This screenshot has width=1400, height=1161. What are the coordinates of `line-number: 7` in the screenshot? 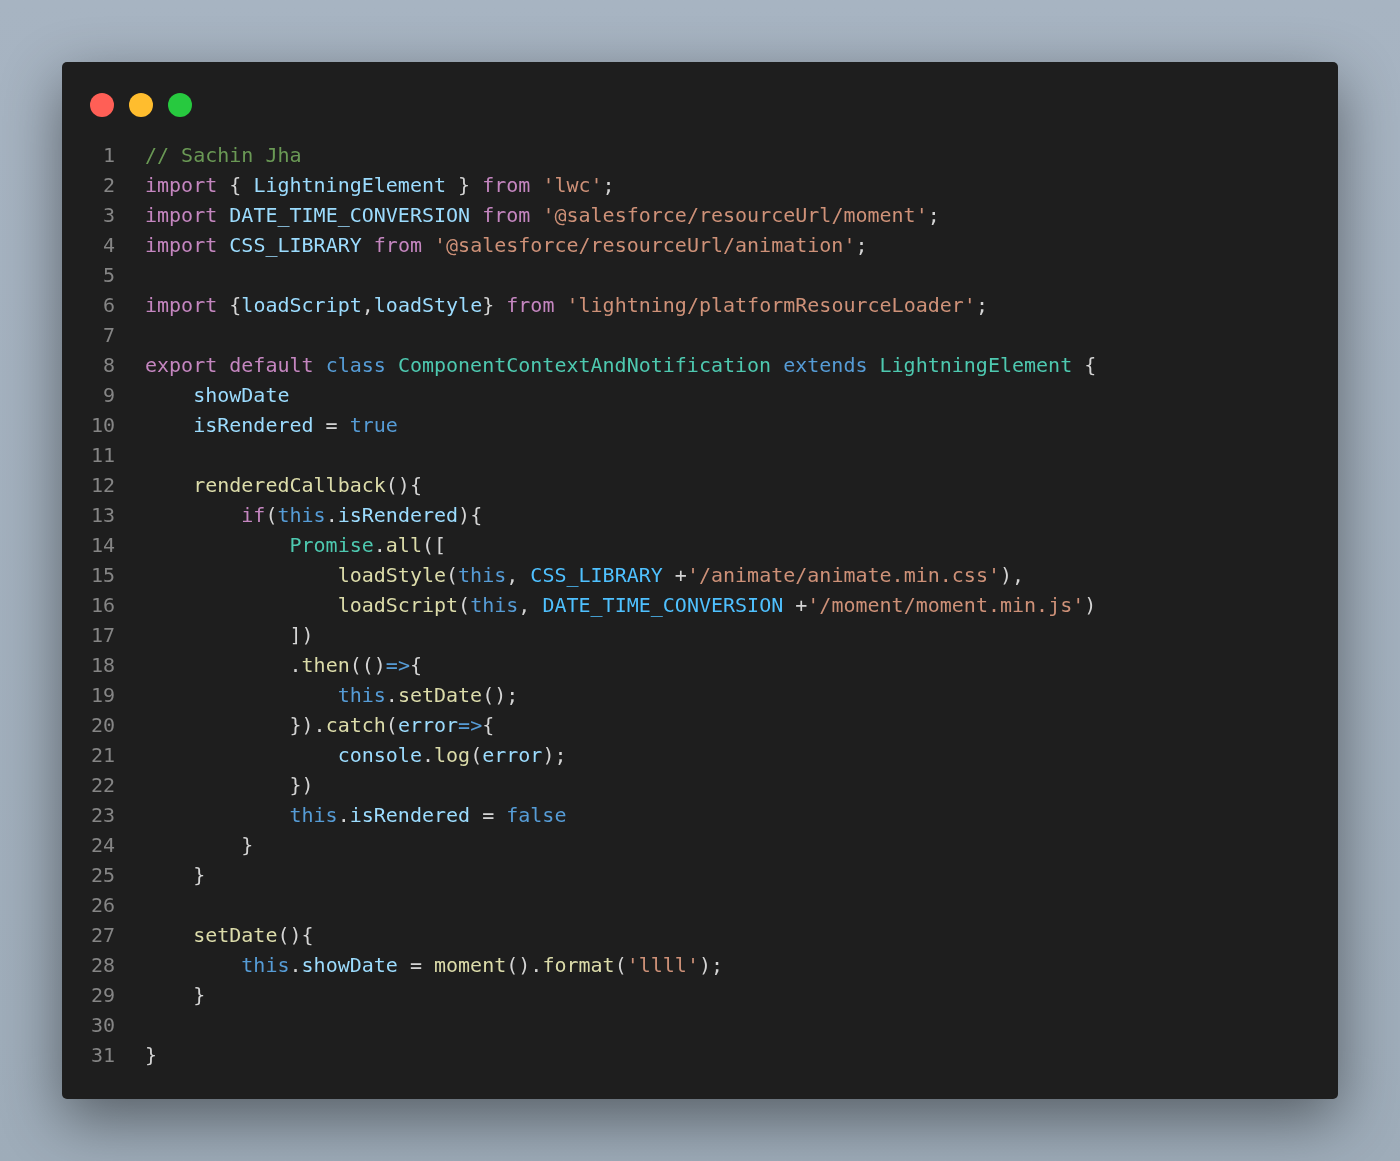 It's located at (108, 335).